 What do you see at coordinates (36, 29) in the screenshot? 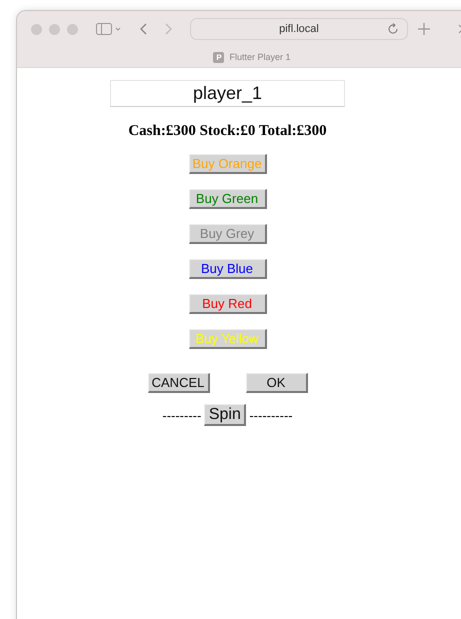
I see `close-window-icon` at bounding box center [36, 29].